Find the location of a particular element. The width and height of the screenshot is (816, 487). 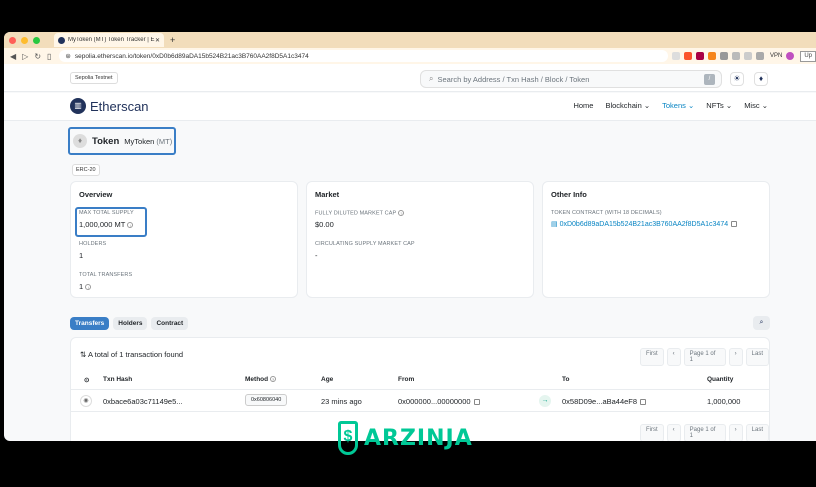

wallet-icon is located at coordinates (759, 56).